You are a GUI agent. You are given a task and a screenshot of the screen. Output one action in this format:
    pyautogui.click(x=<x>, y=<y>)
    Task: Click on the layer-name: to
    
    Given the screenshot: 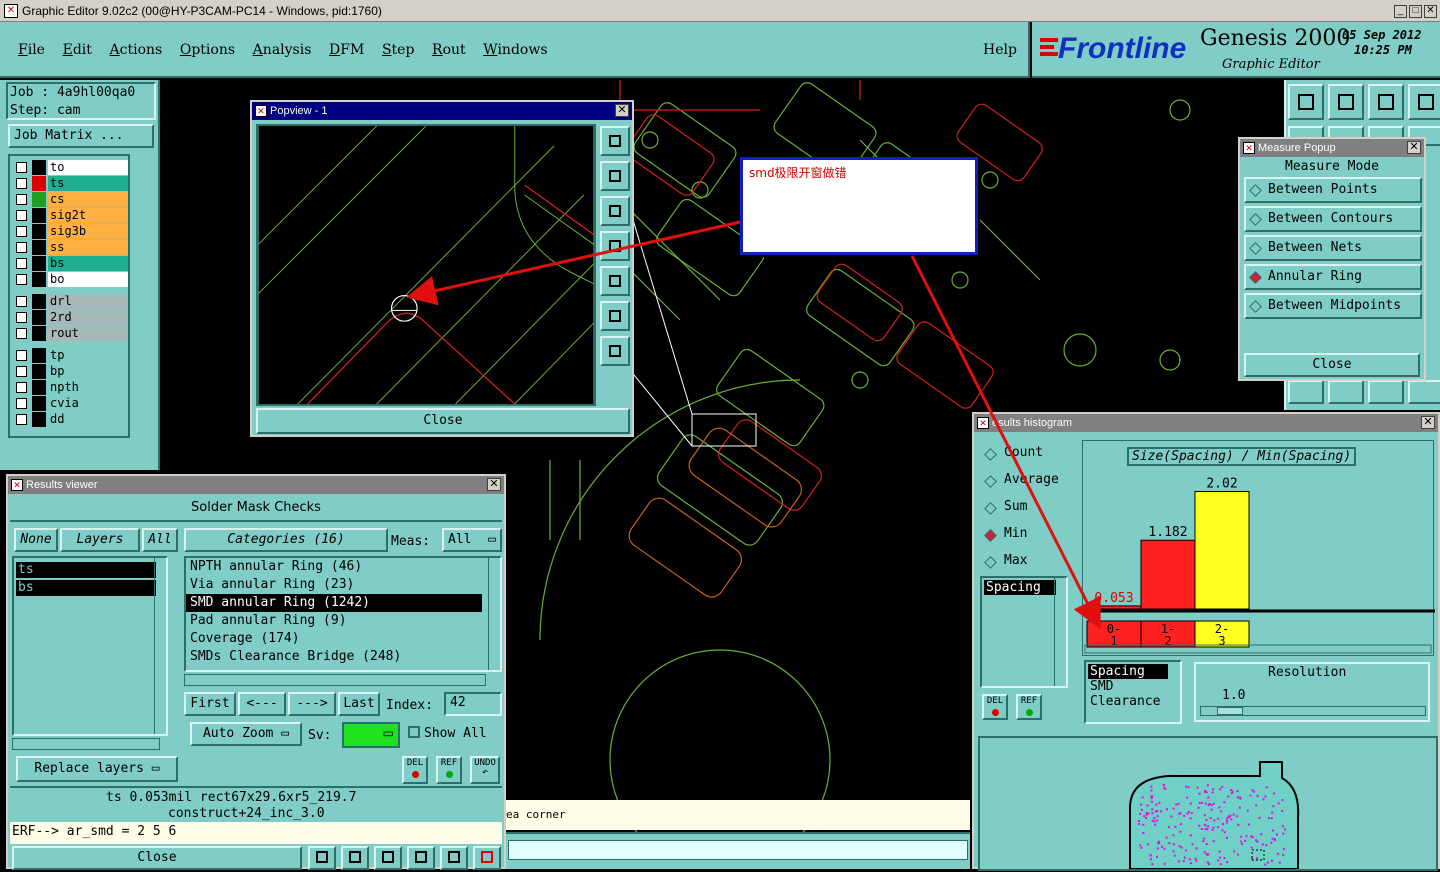 What is the action you would take?
    pyautogui.click(x=88, y=167)
    